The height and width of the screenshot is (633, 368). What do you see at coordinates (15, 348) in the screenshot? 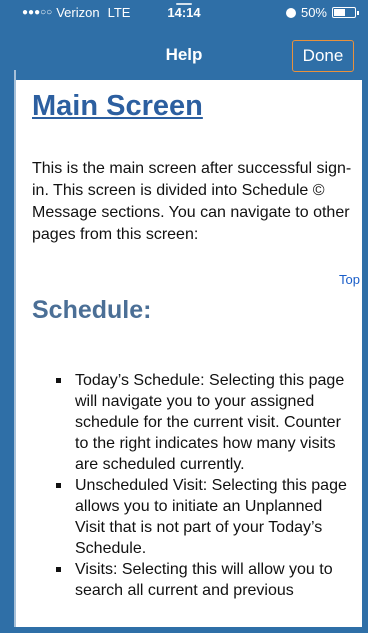
I see `frame-left-inner-border` at bounding box center [15, 348].